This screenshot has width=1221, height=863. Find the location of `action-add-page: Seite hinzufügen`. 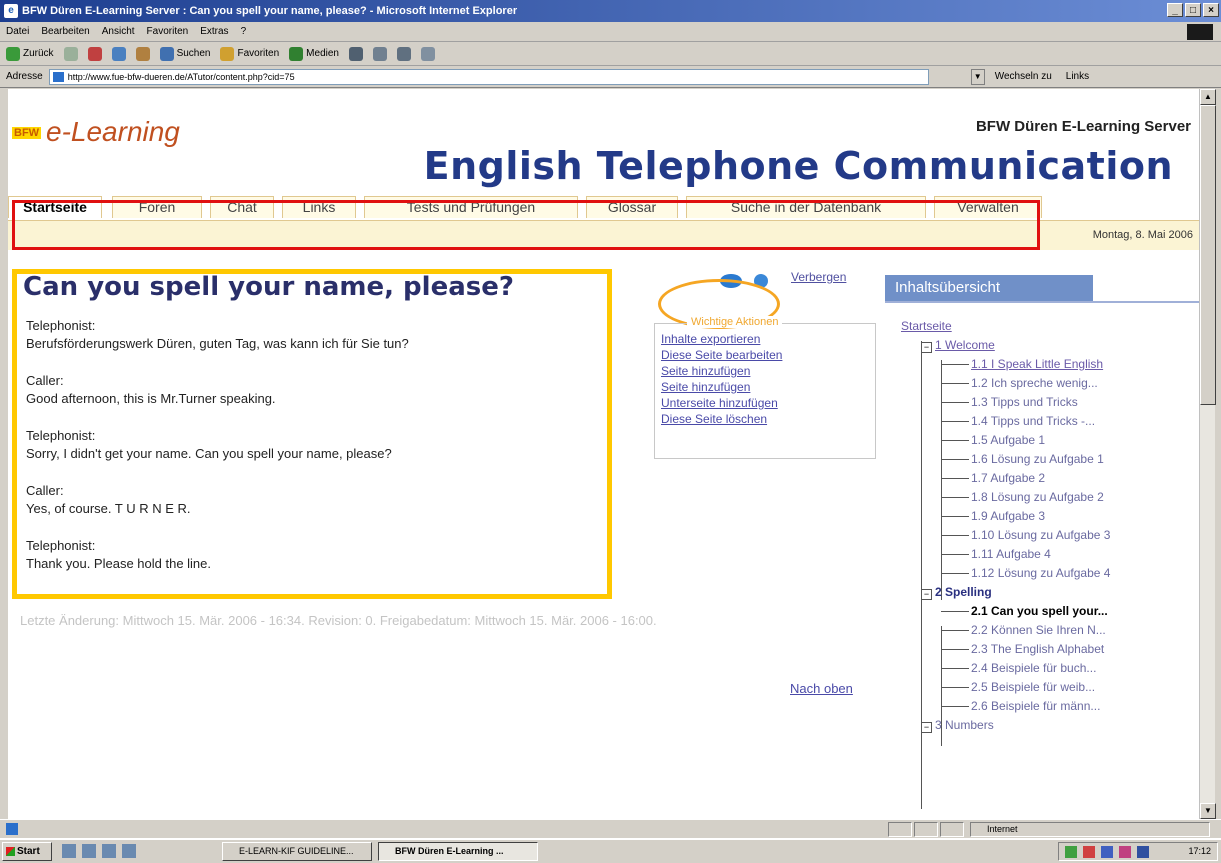

action-add-page: Seite hinzufügen is located at coordinates (768, 371).